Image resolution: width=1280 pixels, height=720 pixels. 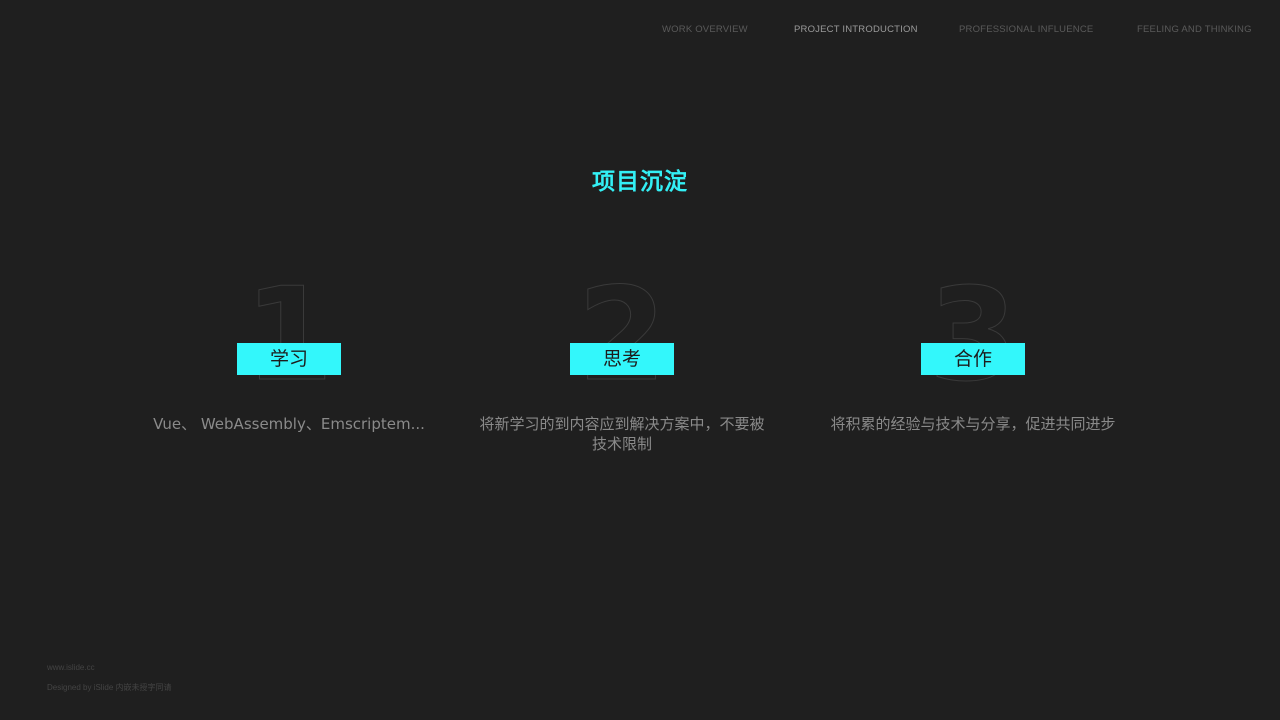 What do you see at coordinates (289, 335) in the screenshot?
I see `card-number: 1` at bounding box center [289, 335].